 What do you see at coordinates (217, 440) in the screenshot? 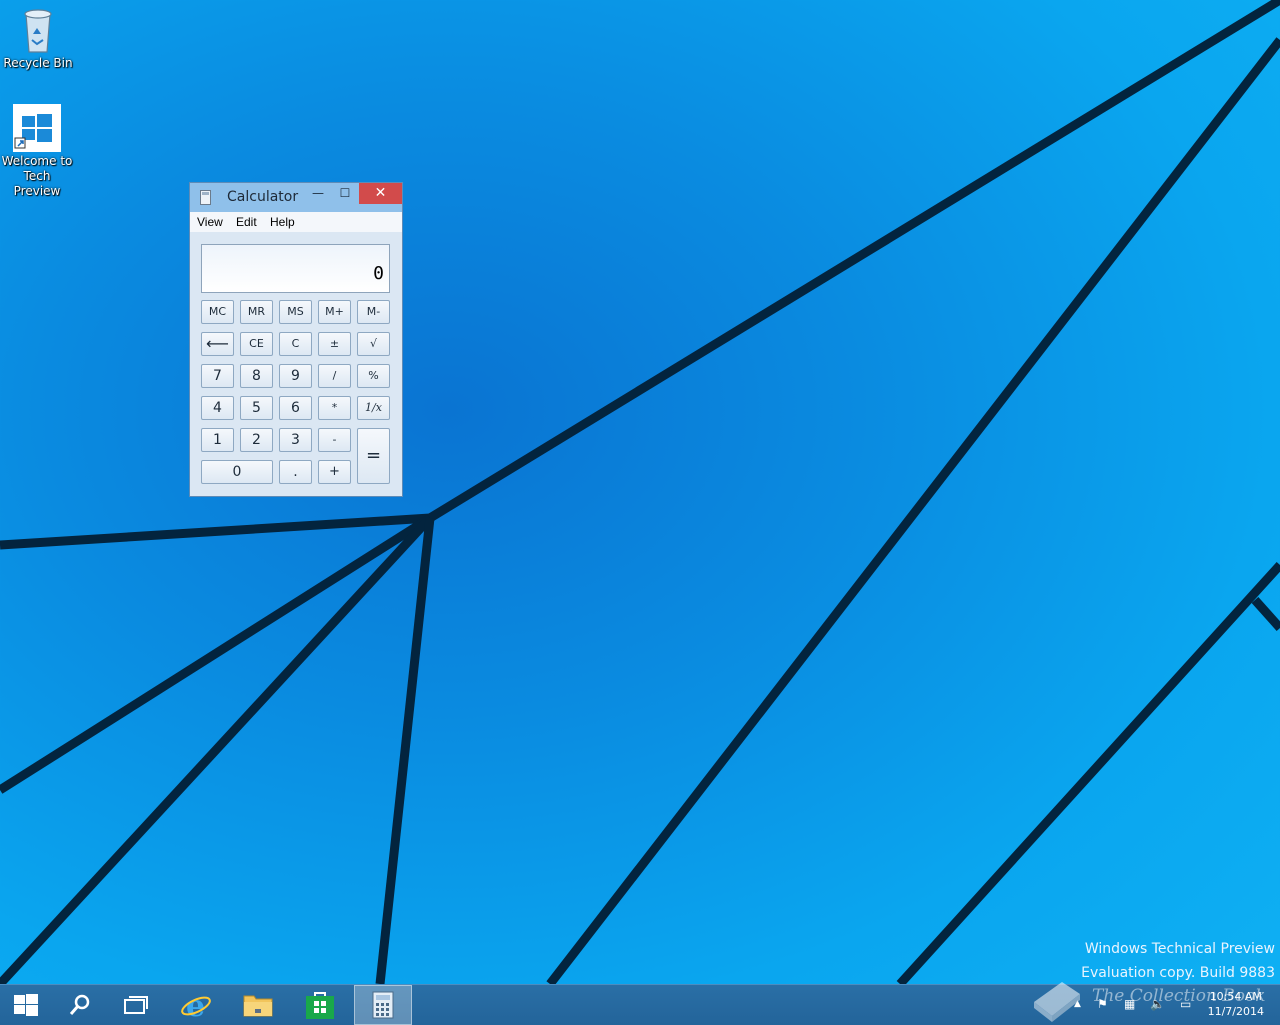
I see `digit-1-button: 1` at bounding box center [217, 440].